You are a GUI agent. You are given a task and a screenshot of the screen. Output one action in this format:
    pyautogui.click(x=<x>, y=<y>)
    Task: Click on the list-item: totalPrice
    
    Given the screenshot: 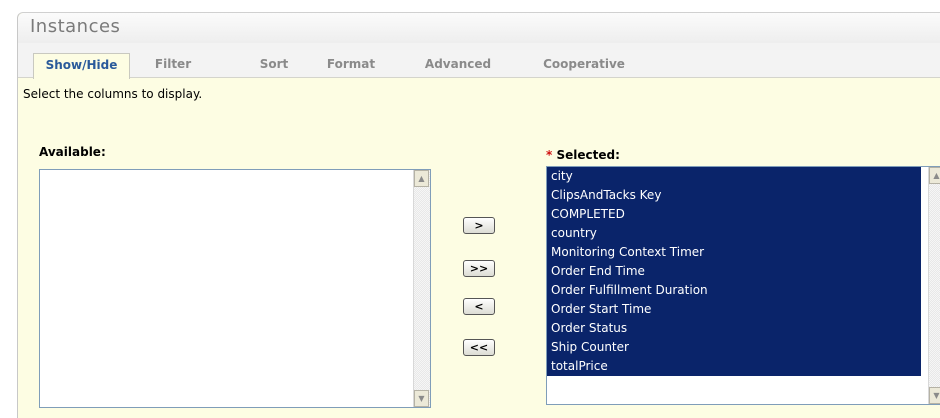 What is the action you would take?
    pyautogui.click(x=734, y=366)
    